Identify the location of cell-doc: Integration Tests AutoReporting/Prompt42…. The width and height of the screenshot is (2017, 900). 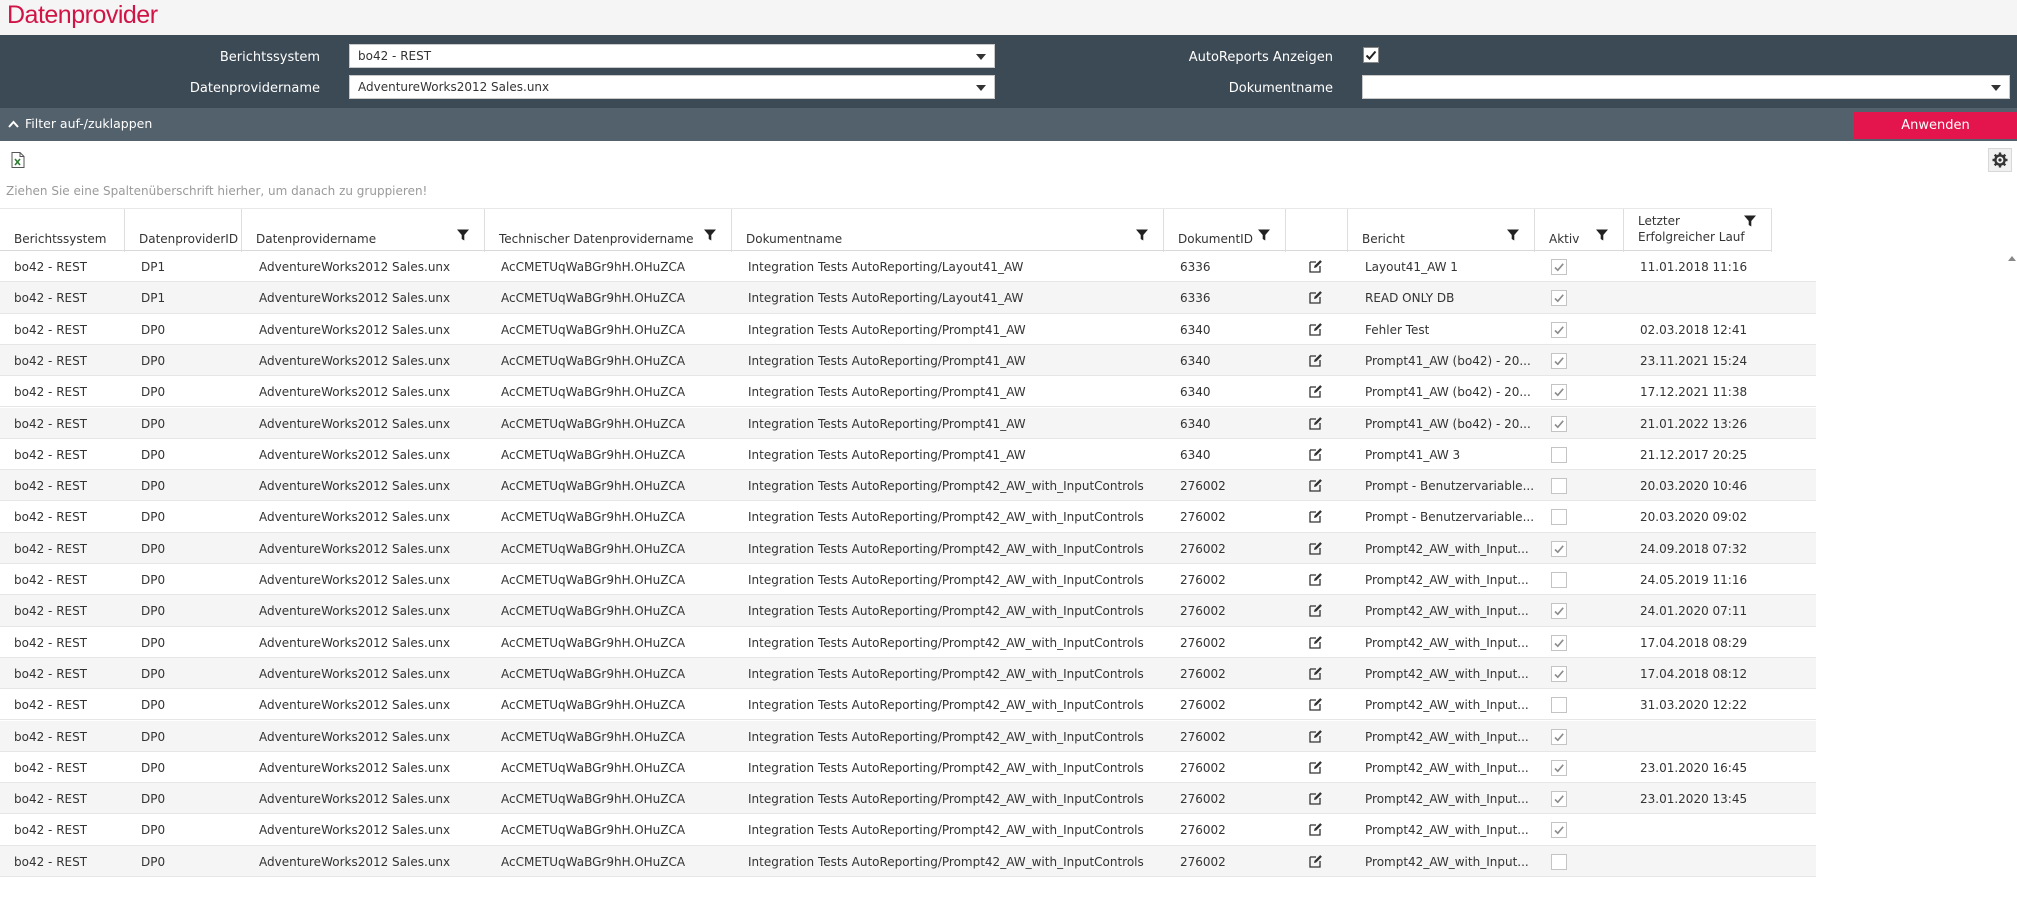
(946, 799).